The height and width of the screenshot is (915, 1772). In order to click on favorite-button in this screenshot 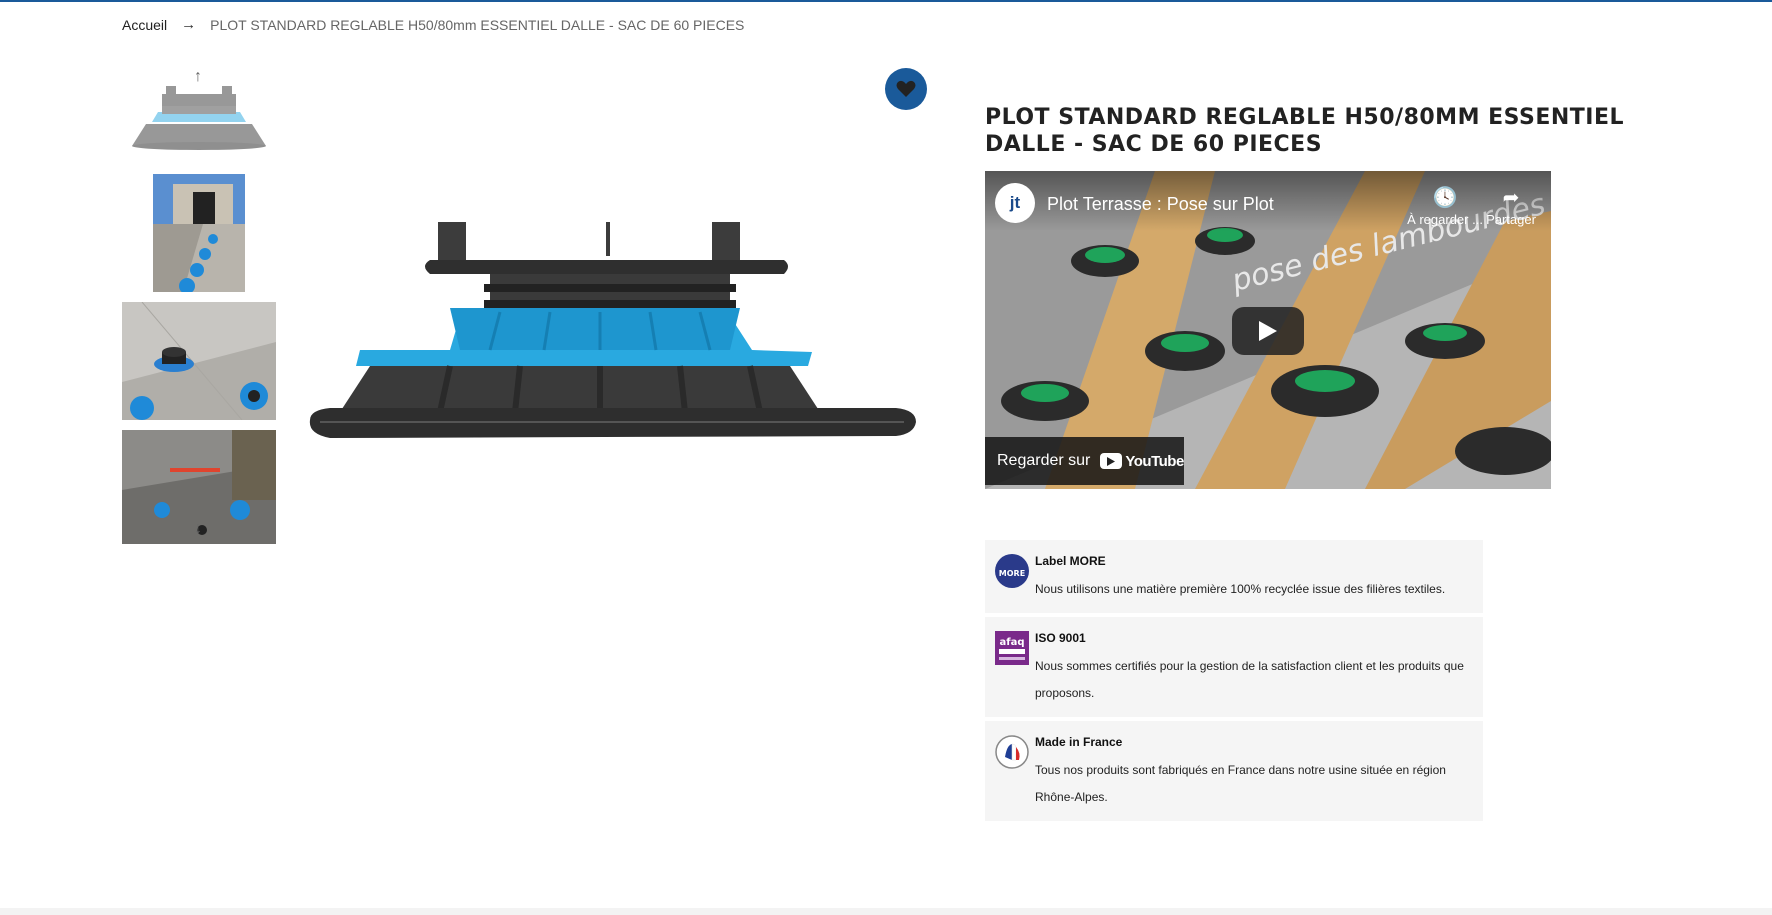, I will do `click(906, 89)`.